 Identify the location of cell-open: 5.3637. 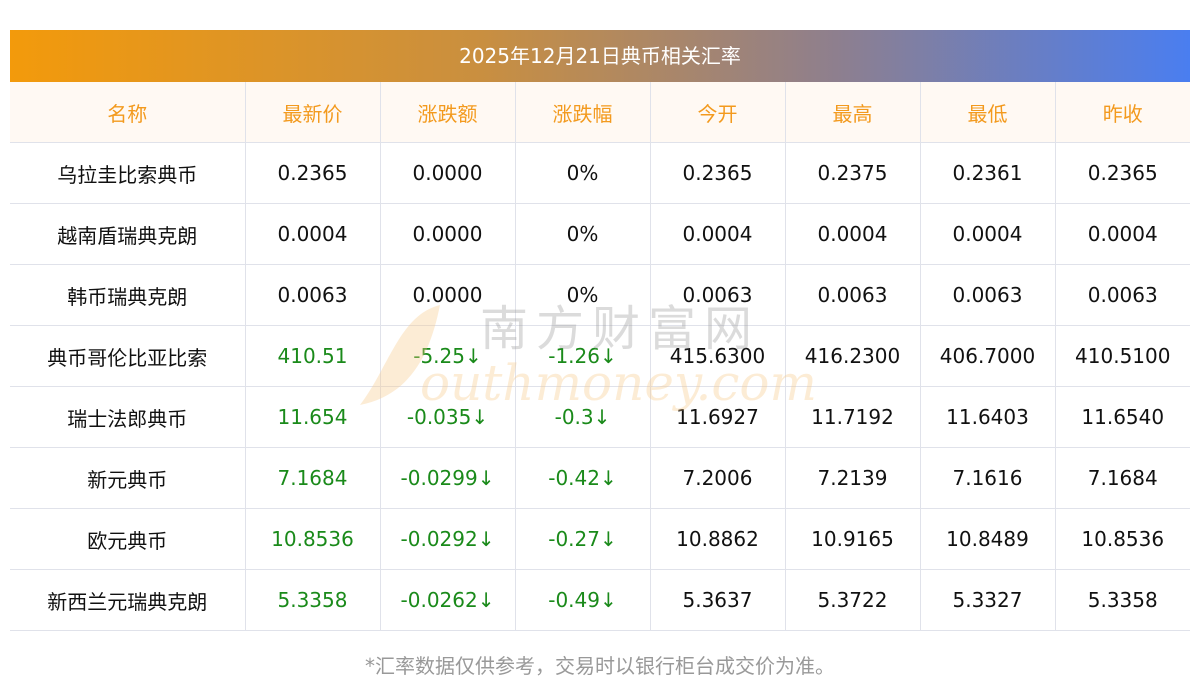
(717, 600).